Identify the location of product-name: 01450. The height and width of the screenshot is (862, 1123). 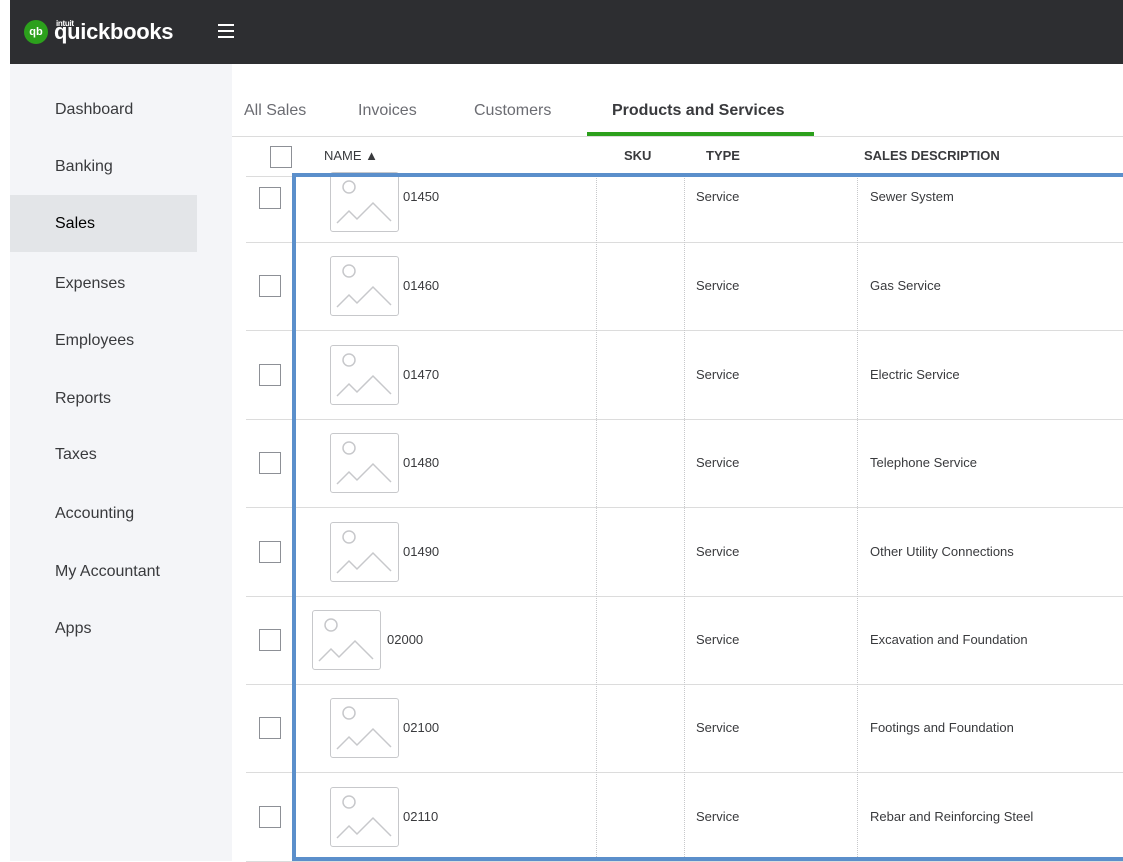
(421, 196).